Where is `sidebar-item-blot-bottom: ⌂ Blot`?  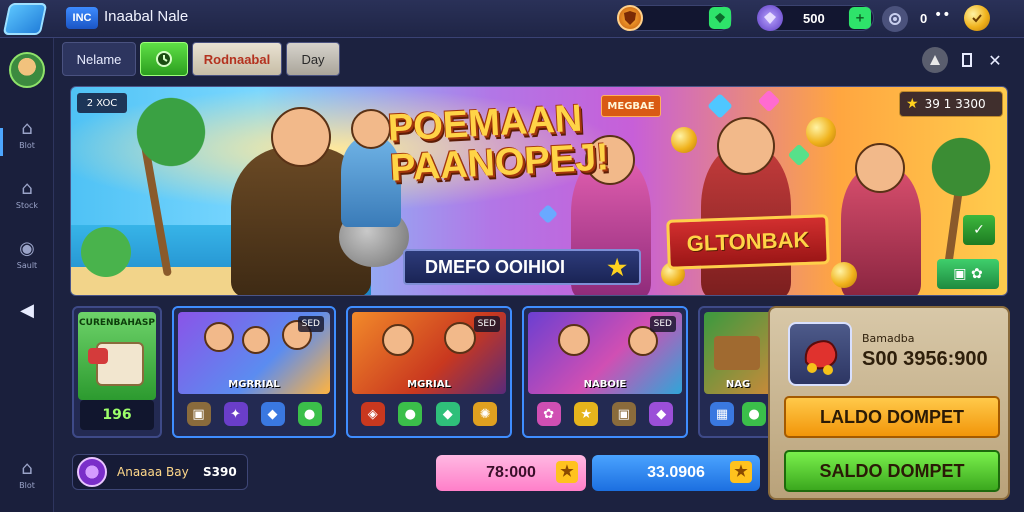
sidebar-item-blot-bottom: ⌂ Blot is located at coordinates (27, 474).